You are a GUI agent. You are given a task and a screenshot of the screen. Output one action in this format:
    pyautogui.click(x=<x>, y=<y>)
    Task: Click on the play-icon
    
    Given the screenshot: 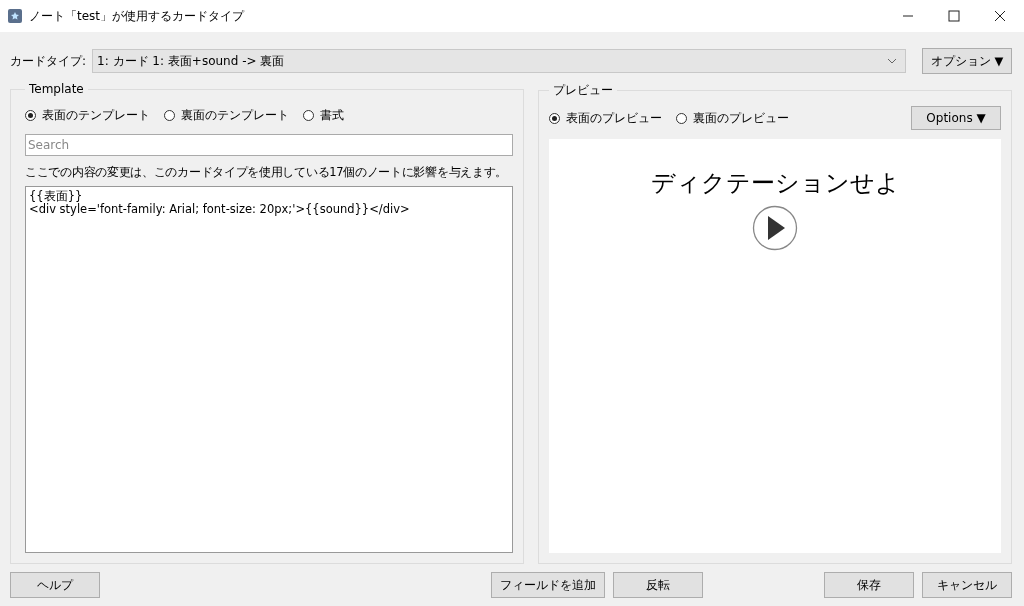 What is the action you would take?
    pyautogui.click(x=775, y=228)
    